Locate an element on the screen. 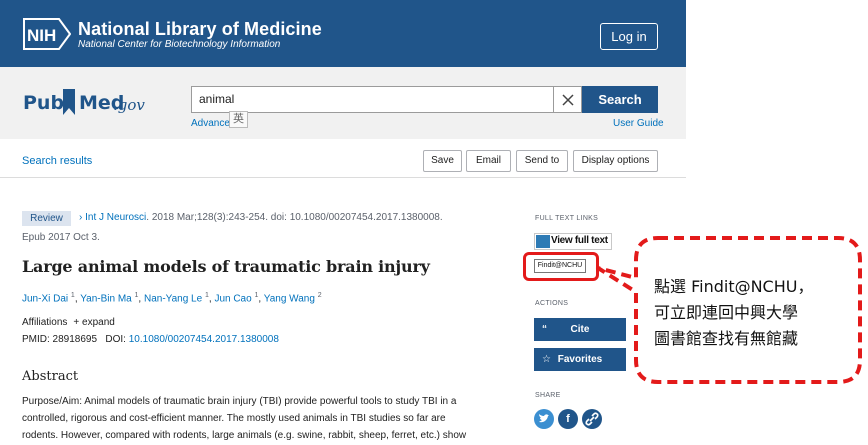 The width and height of the screenshot is (868, 445). search-results-link: Search results is located at coordinates (57, 161).